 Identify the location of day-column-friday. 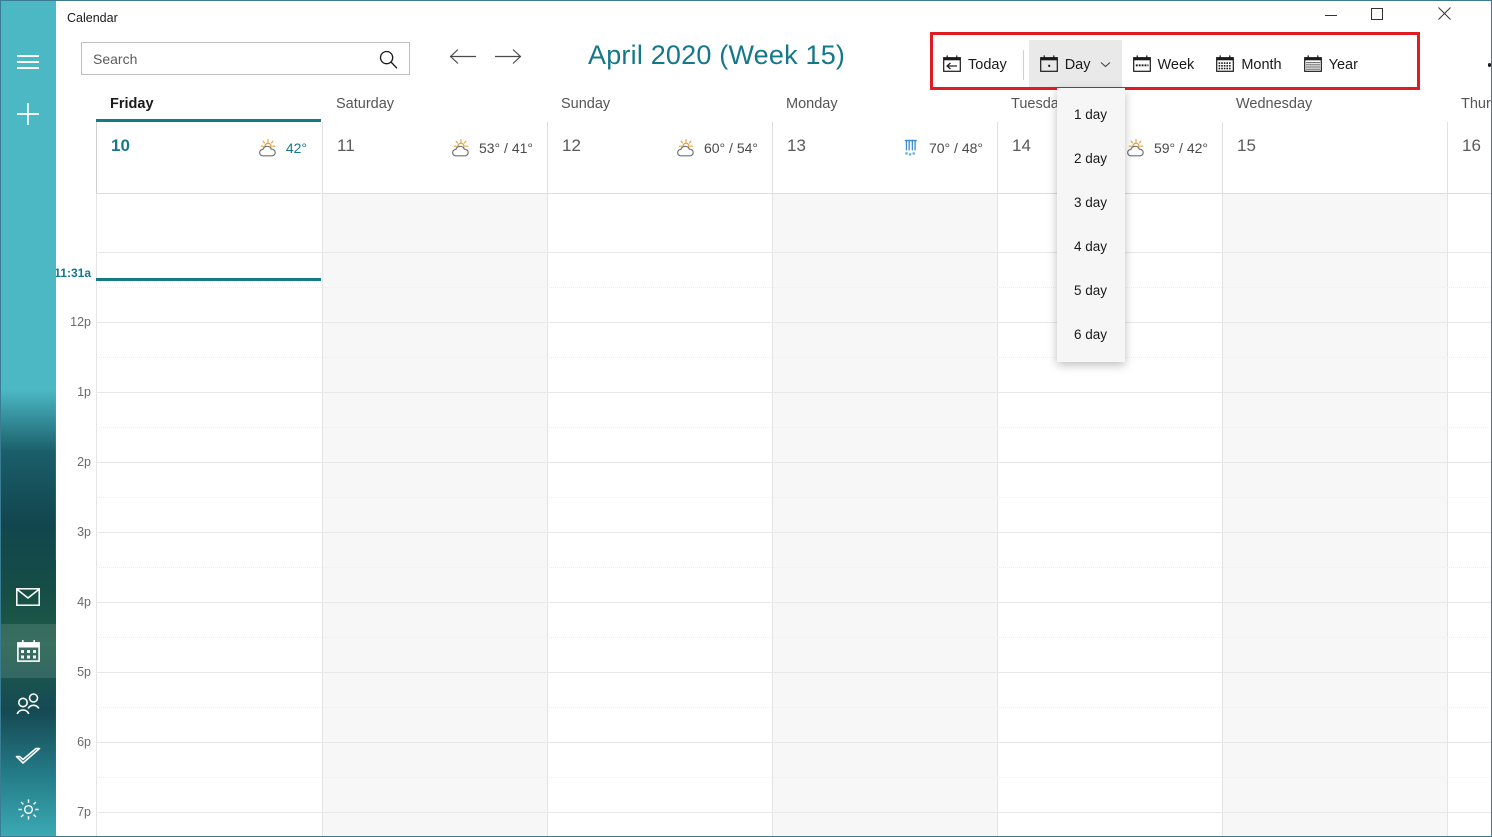
(208, 515).